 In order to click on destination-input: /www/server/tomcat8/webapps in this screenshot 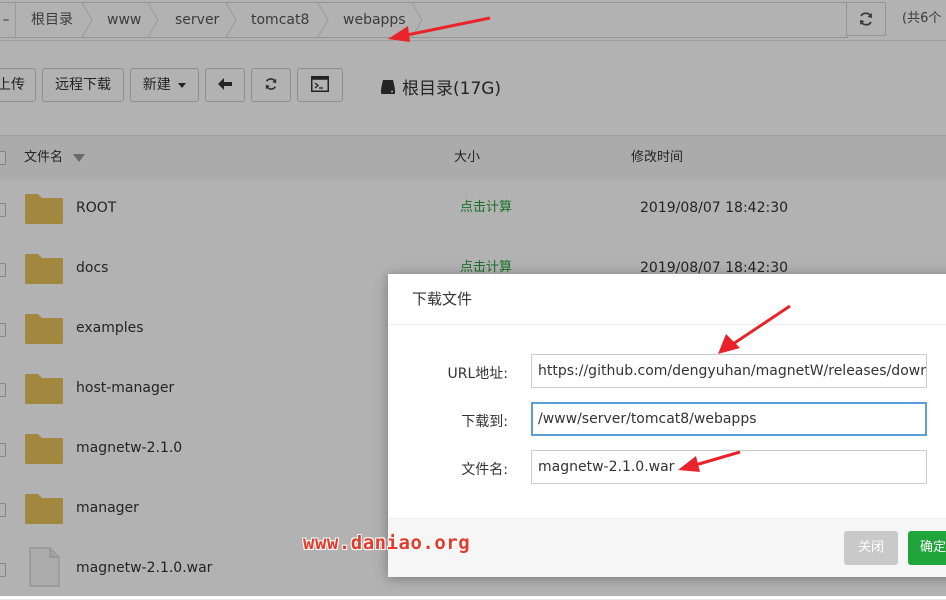, I will do `click(729, 419)`.